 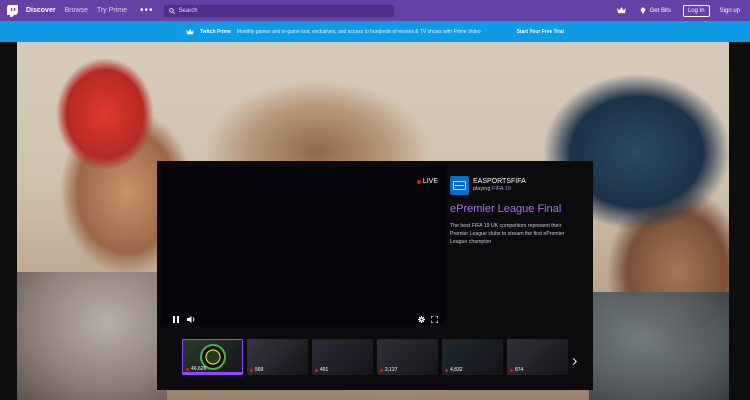 I want to click on pause-button, so click(x=176, y=319).